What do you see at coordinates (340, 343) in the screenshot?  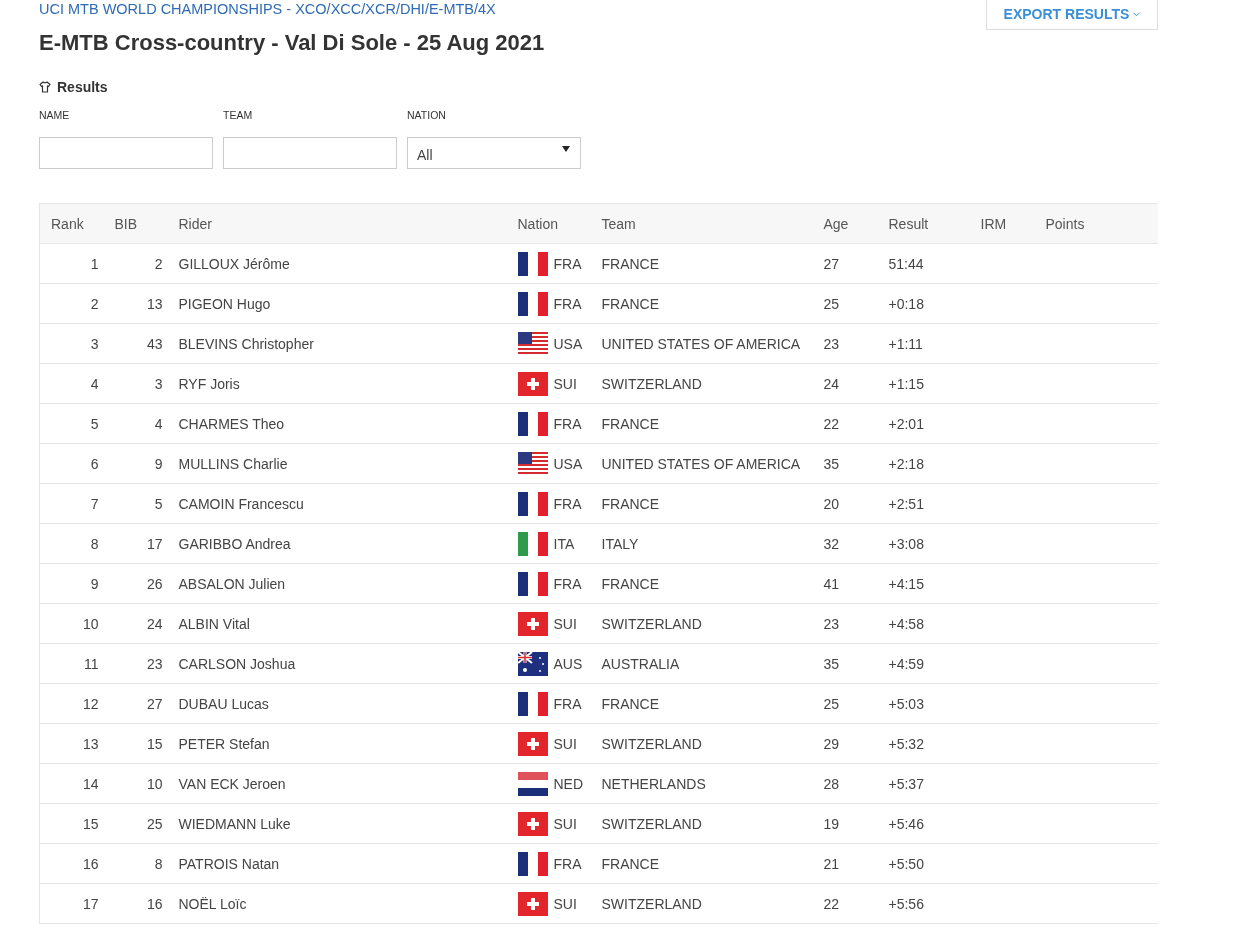 I see `rider-cell: BLEVINS Christopher` at bounding box center [340, 343].